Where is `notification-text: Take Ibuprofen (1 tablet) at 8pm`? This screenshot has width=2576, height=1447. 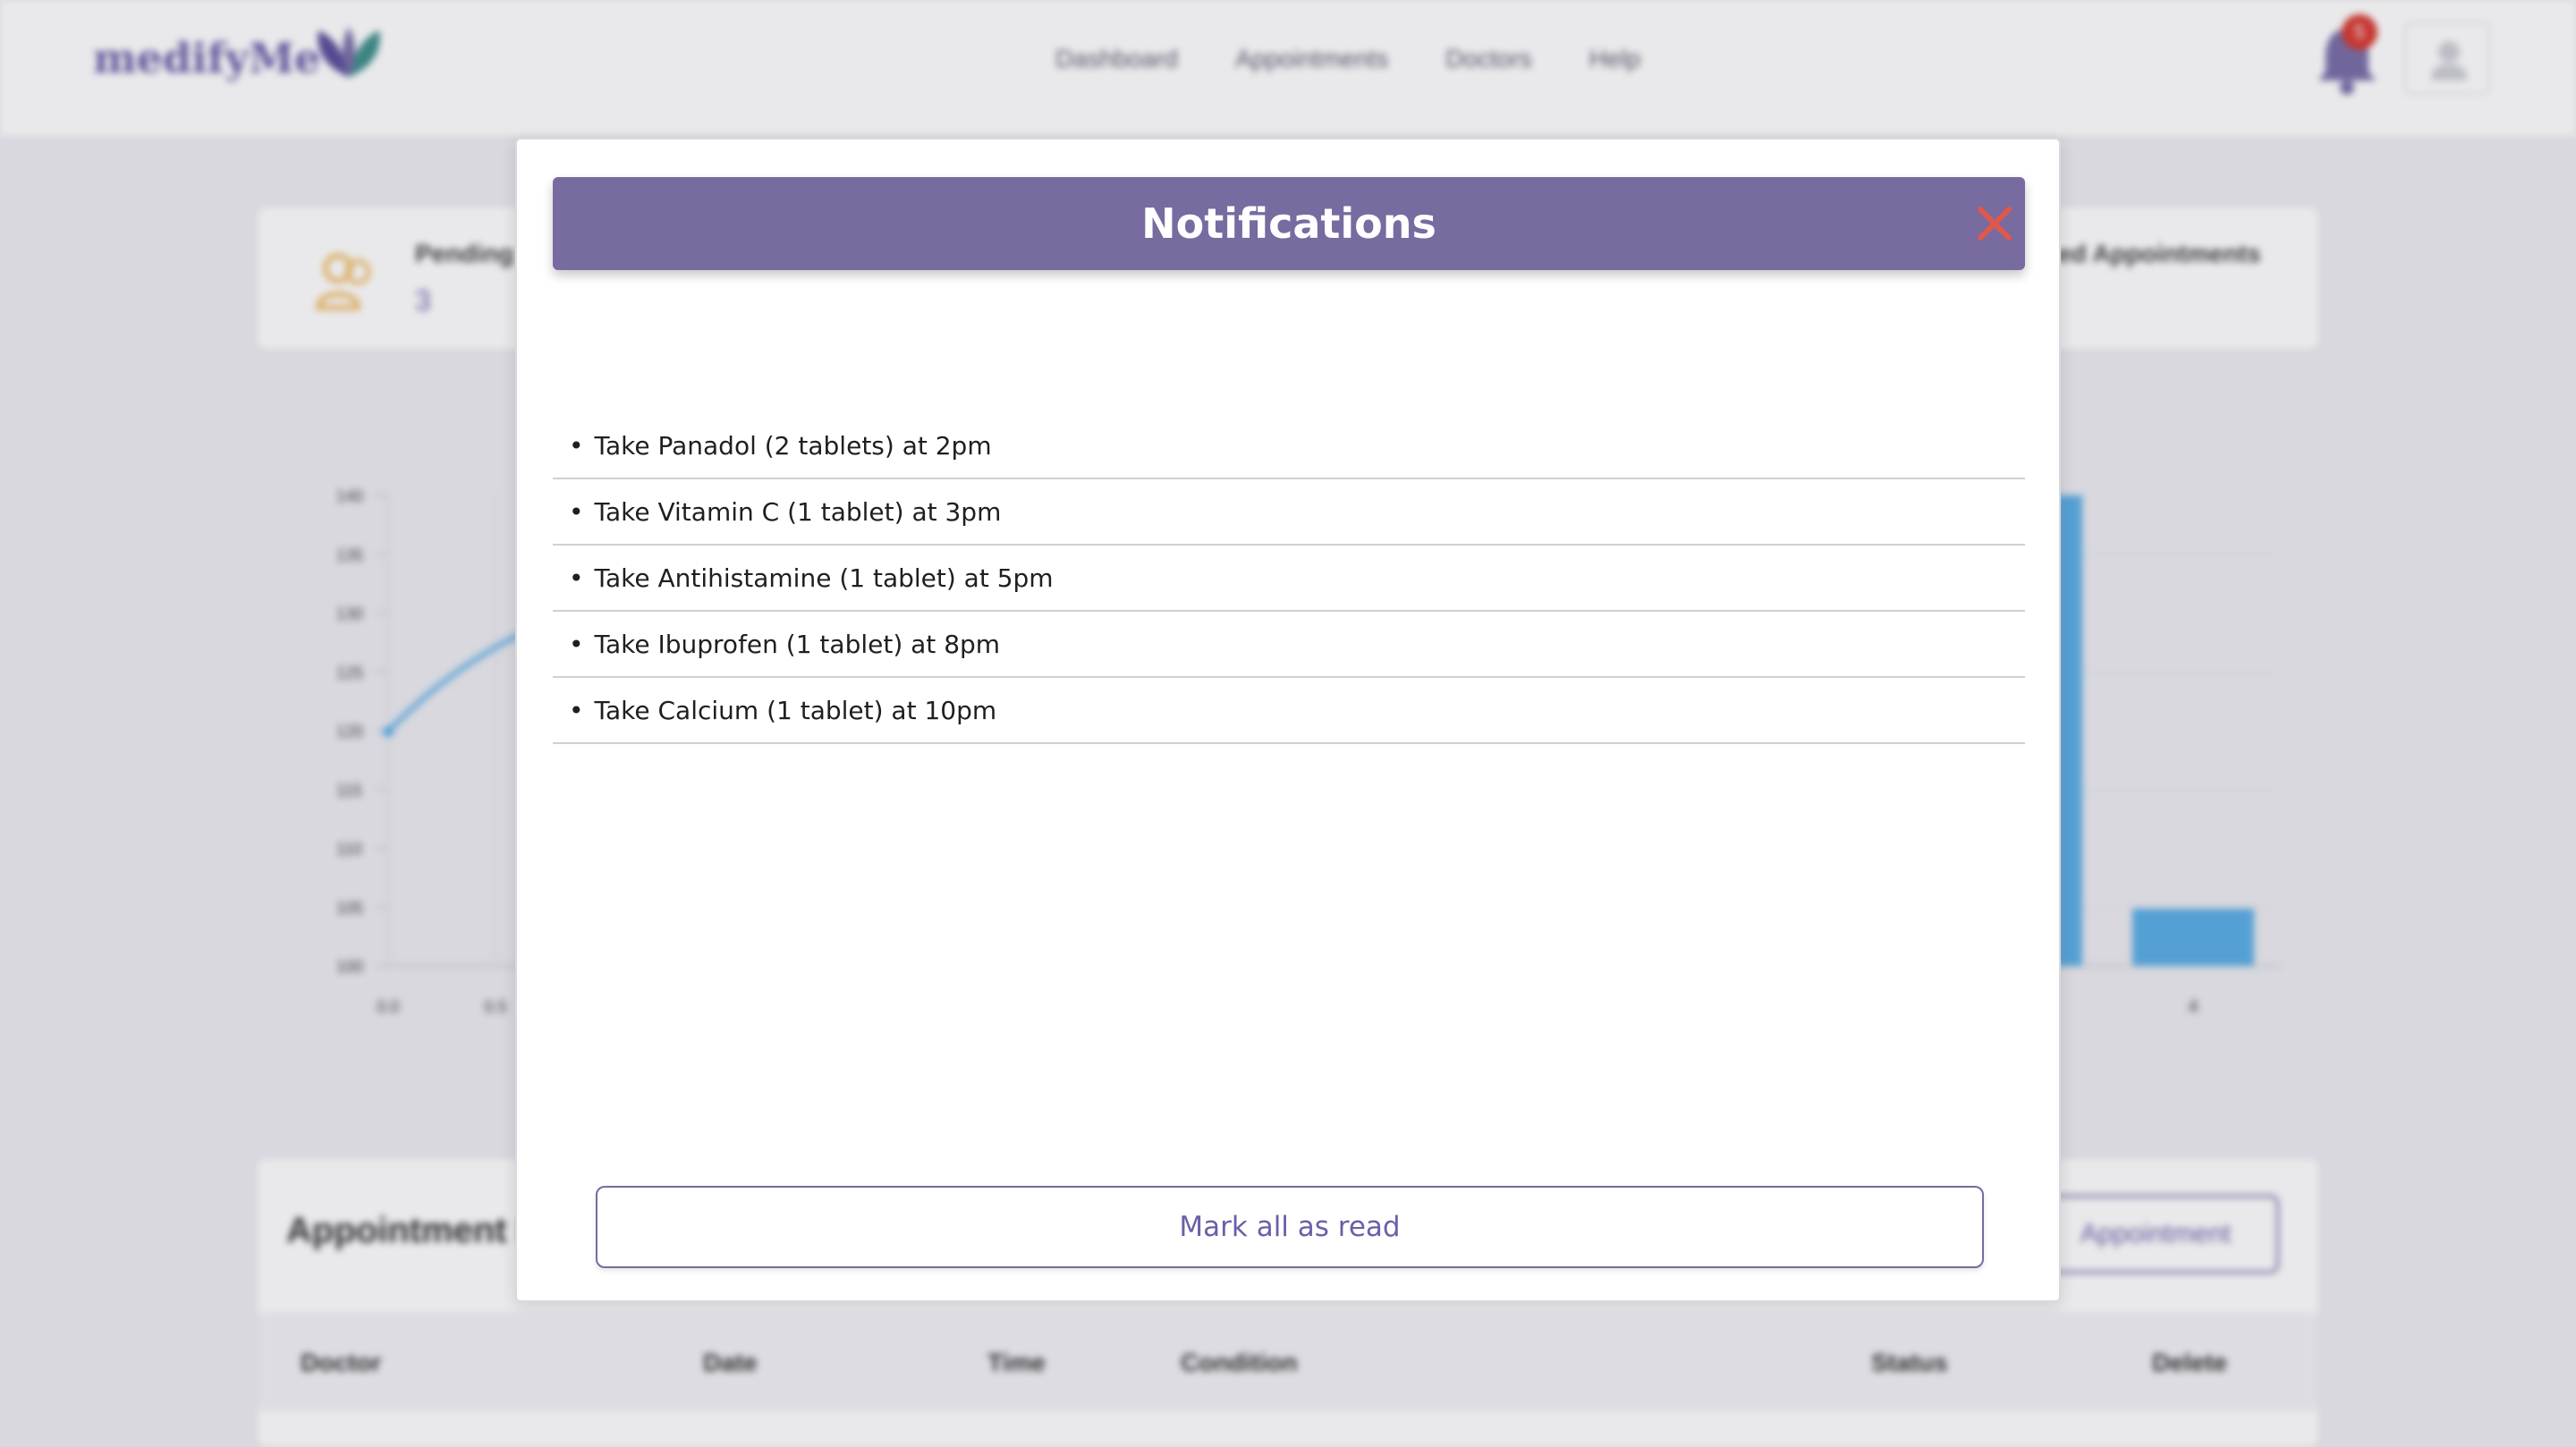
notification-text: Take Ibuprofen (1 tablet) at 8pm is located at coordinates (797, 644).